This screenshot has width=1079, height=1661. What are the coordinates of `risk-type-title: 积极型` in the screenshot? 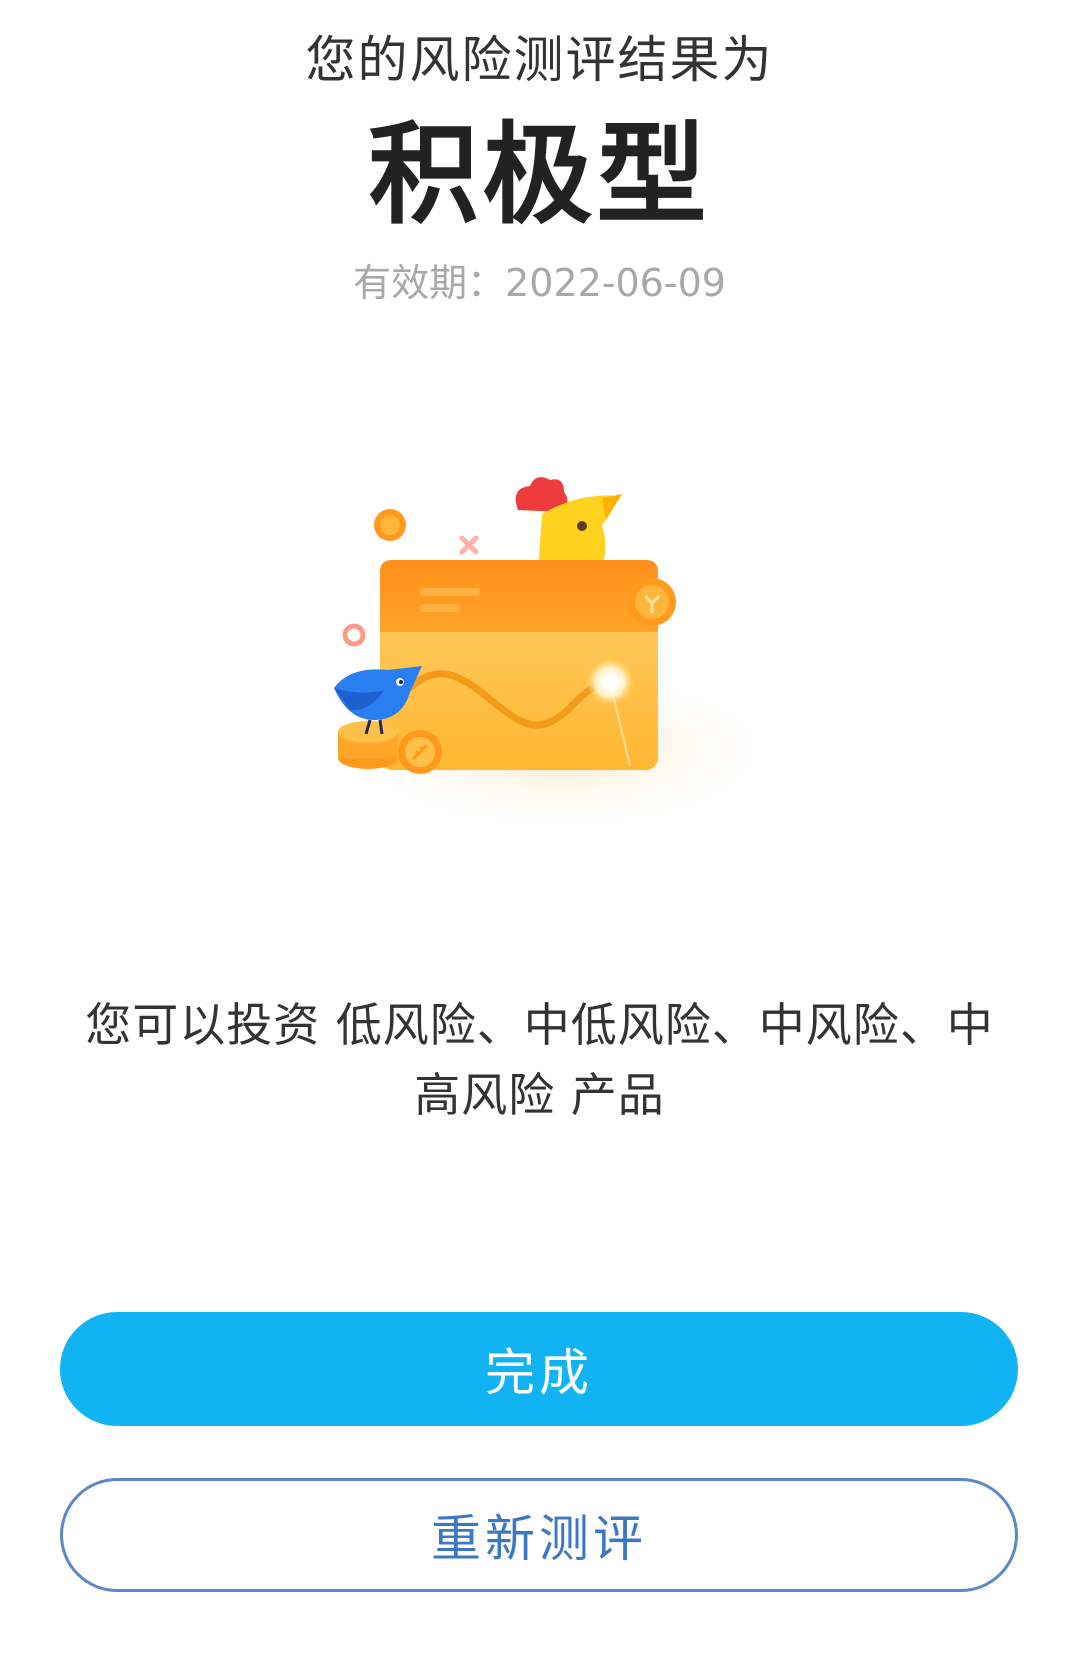 It's located at (539, 175).